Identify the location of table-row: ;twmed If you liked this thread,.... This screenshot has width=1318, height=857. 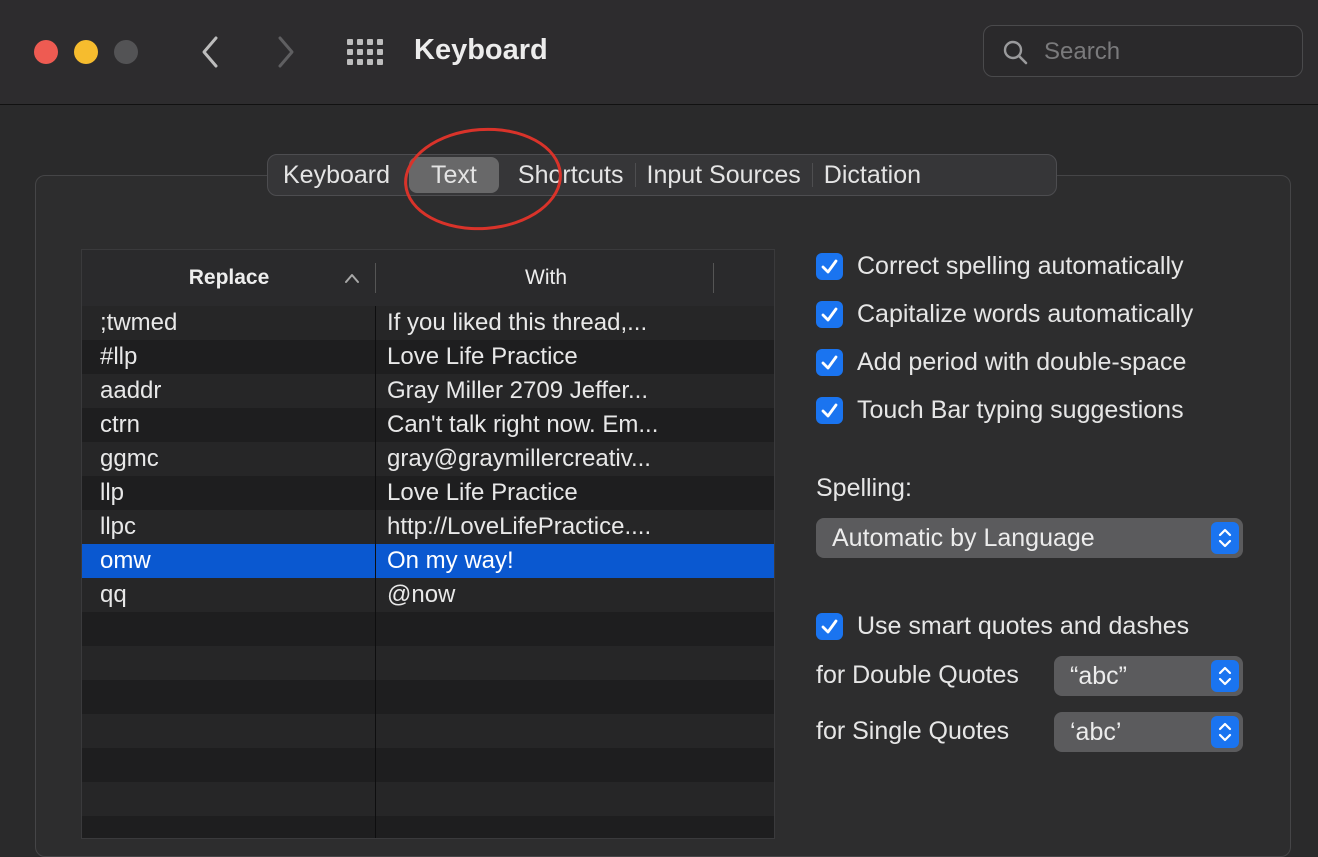
(428, 323).